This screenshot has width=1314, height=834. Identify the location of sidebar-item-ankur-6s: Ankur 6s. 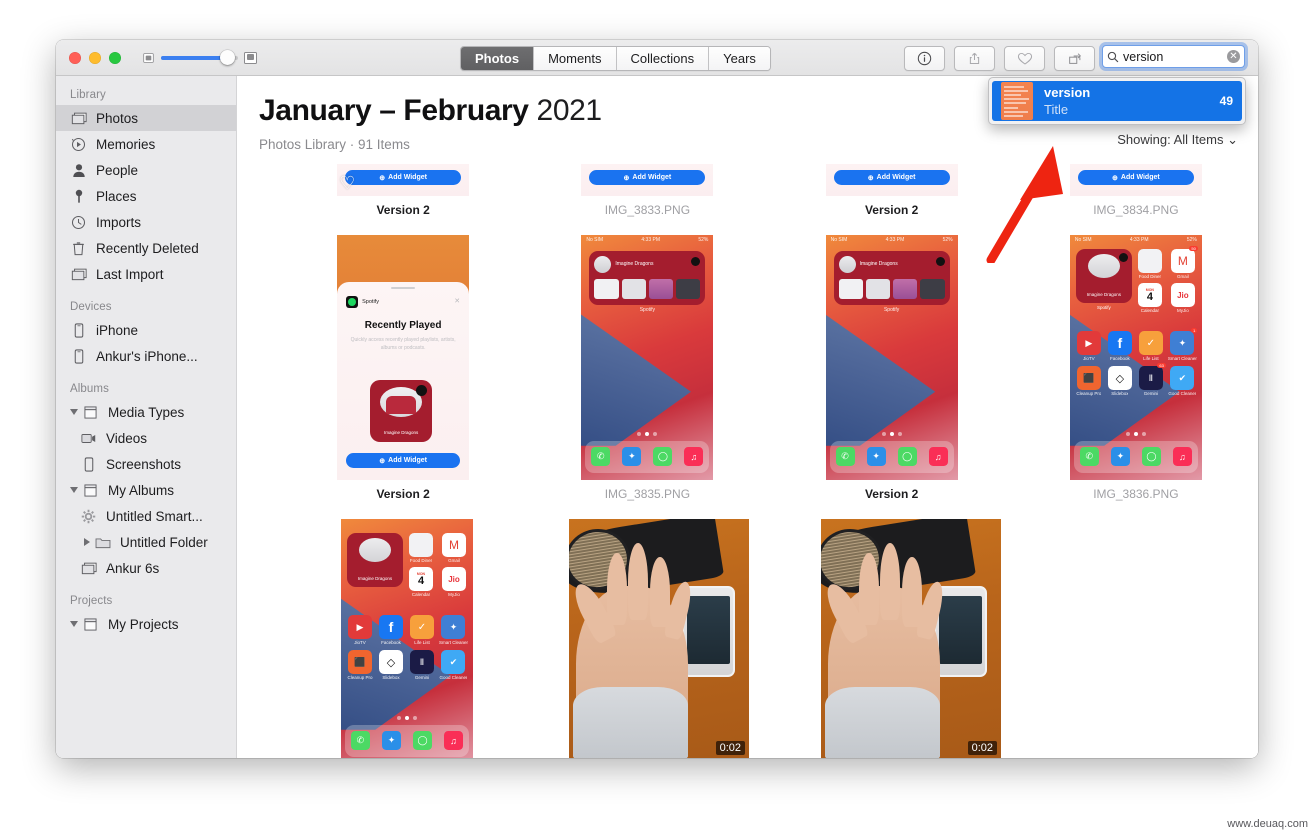
(146, 568).